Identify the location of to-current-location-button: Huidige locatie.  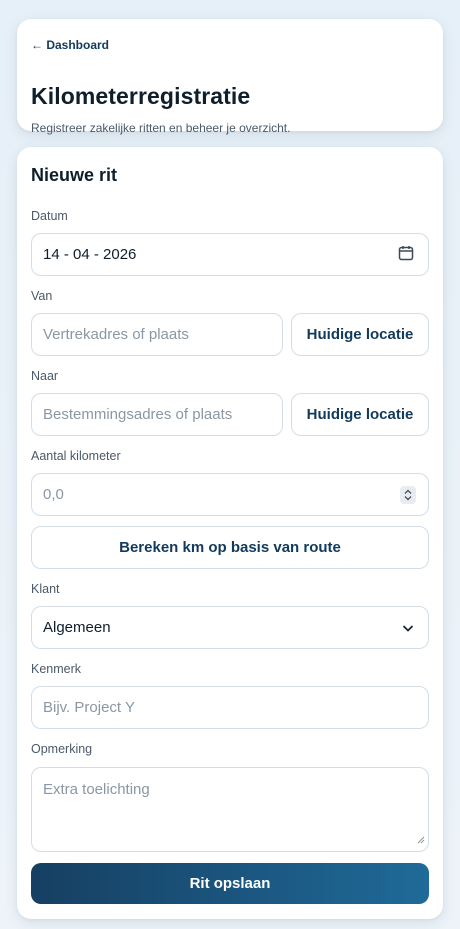
(360, 414).